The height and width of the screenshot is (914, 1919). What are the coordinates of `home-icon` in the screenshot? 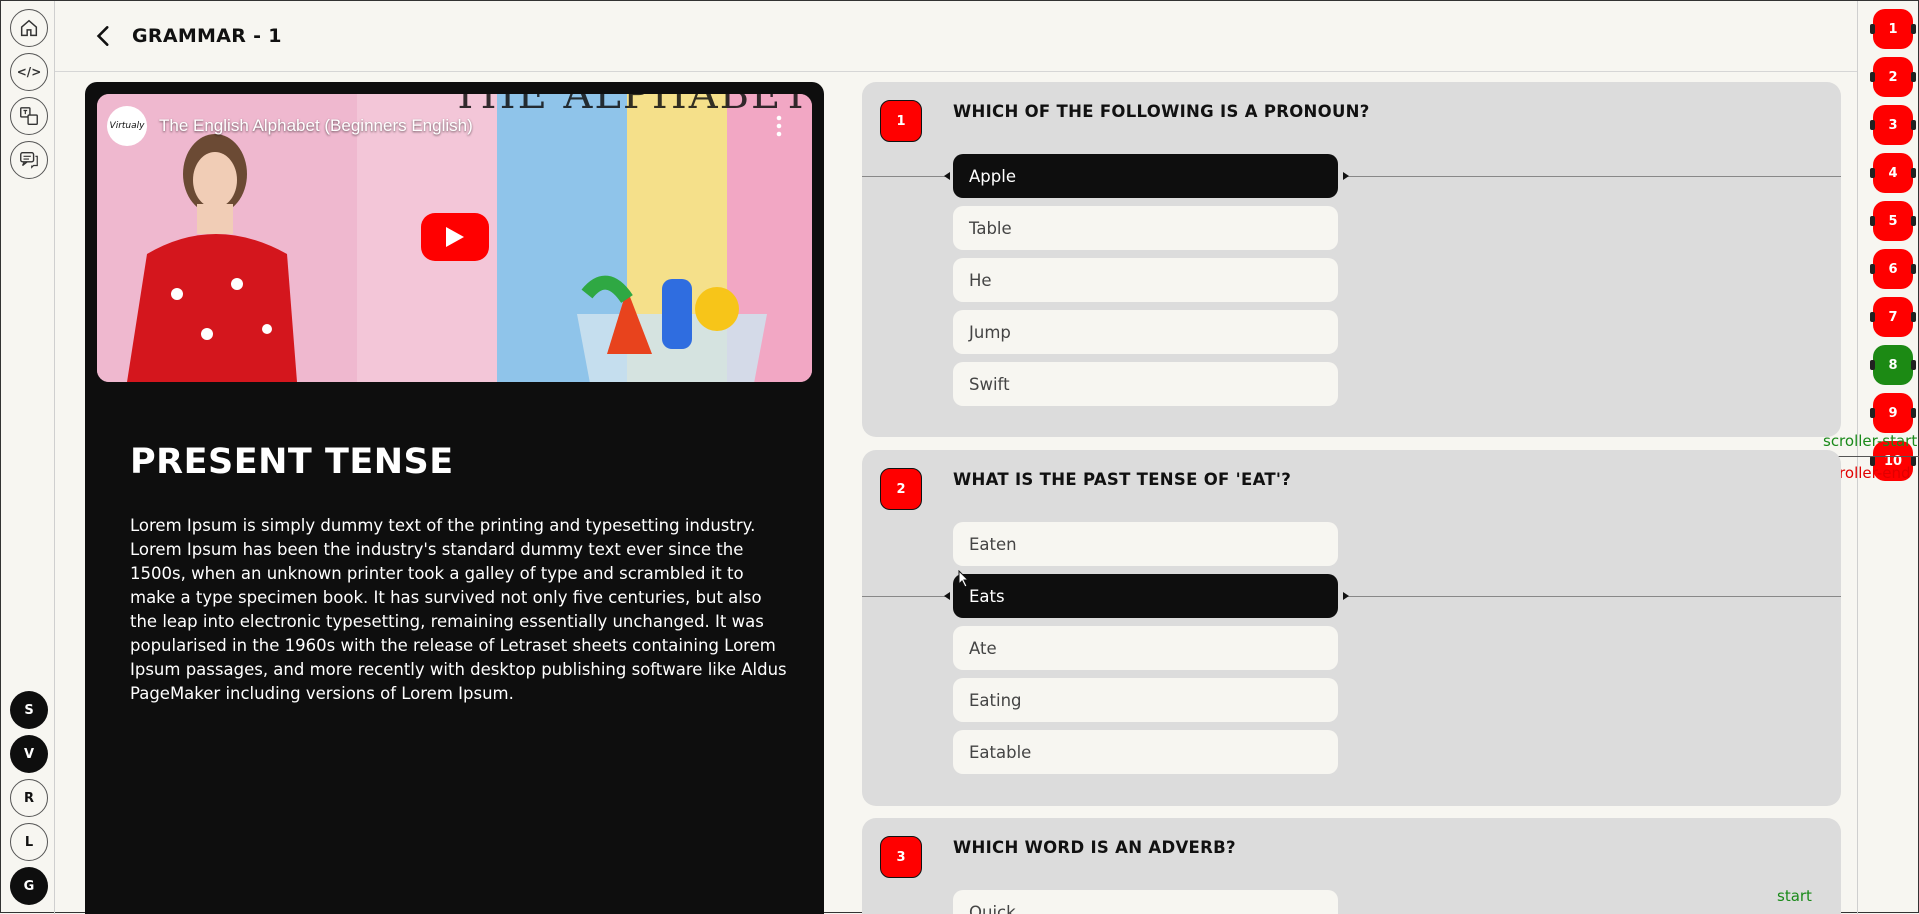 It's located at (29, 28).